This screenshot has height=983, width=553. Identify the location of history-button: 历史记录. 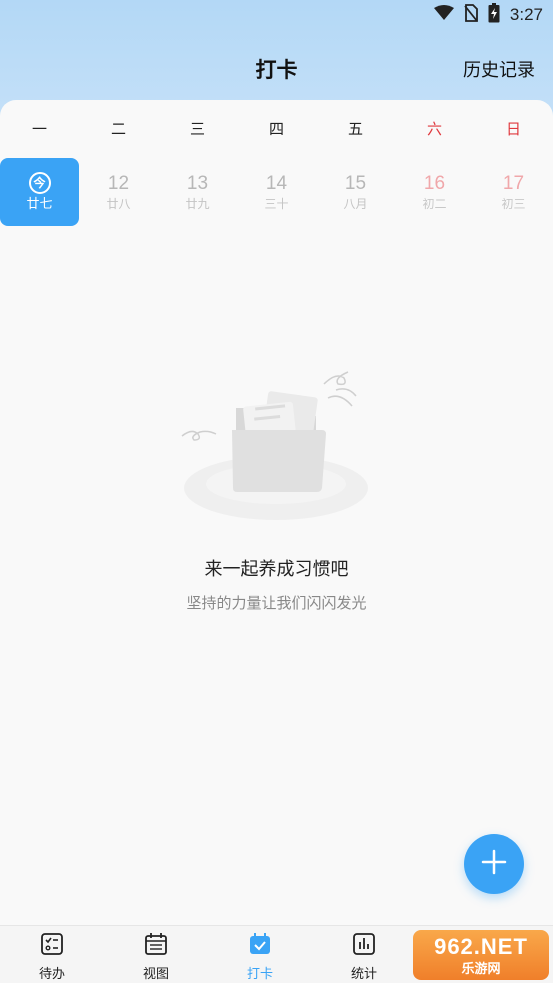
(499, 69).